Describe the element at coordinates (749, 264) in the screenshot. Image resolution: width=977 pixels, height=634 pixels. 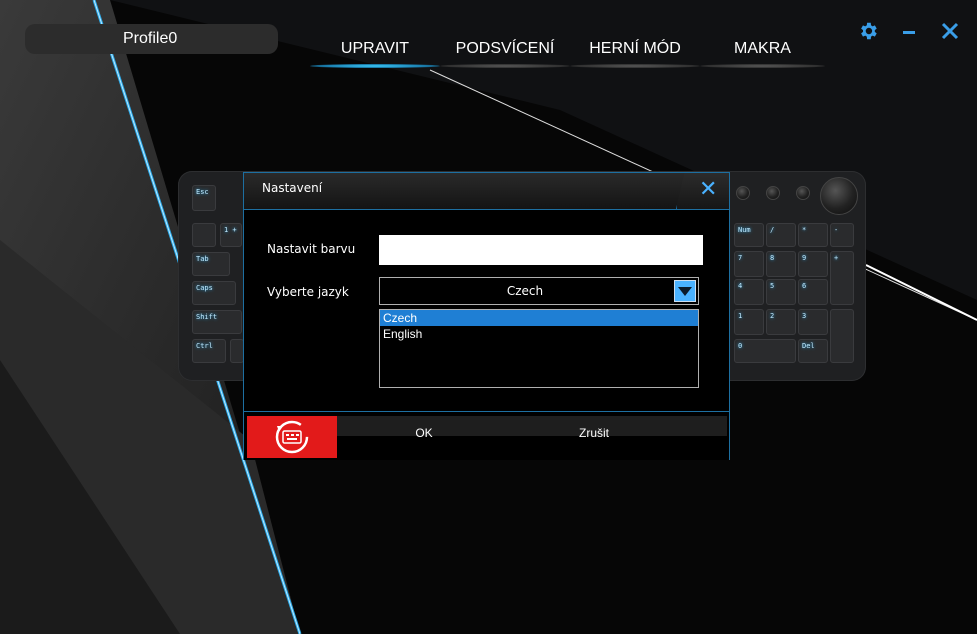
I see `key-num7: 7` at that location.